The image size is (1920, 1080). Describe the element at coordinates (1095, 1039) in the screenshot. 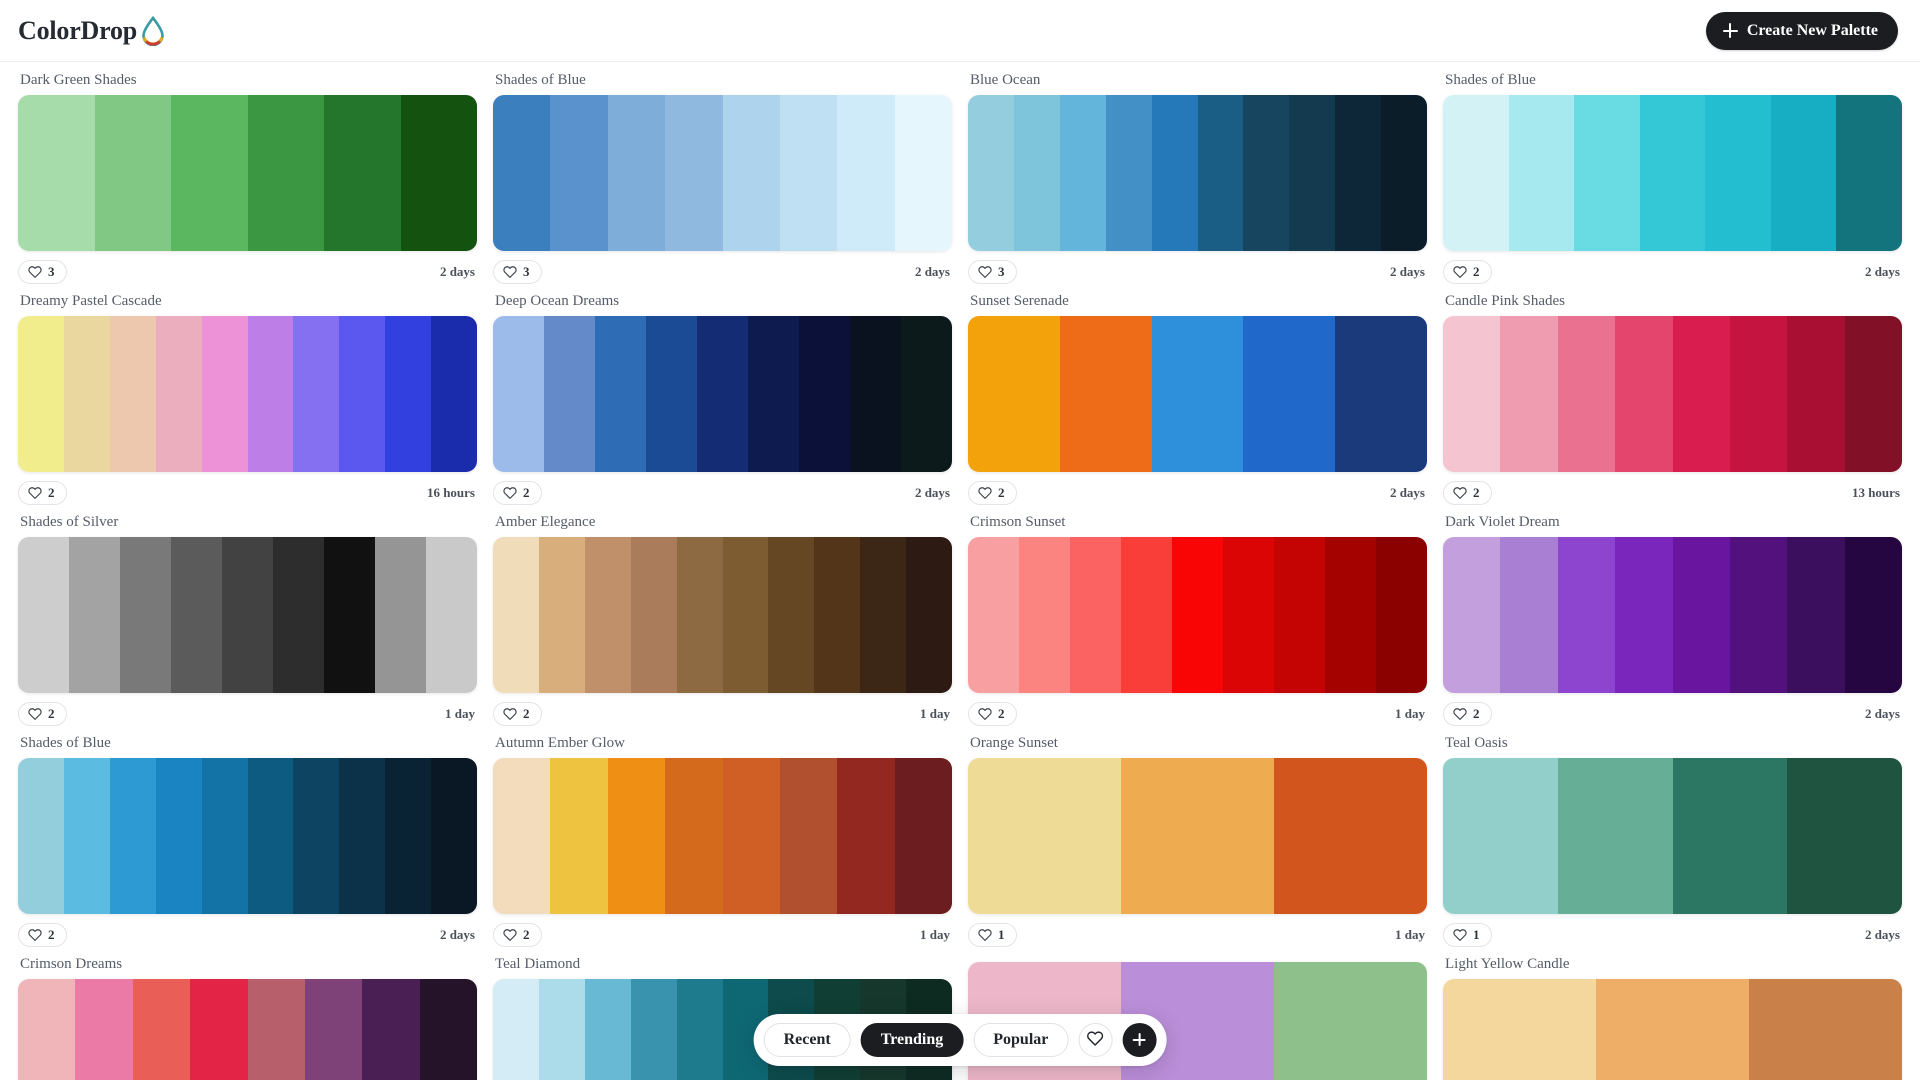

I see `favorites-button` at that location.